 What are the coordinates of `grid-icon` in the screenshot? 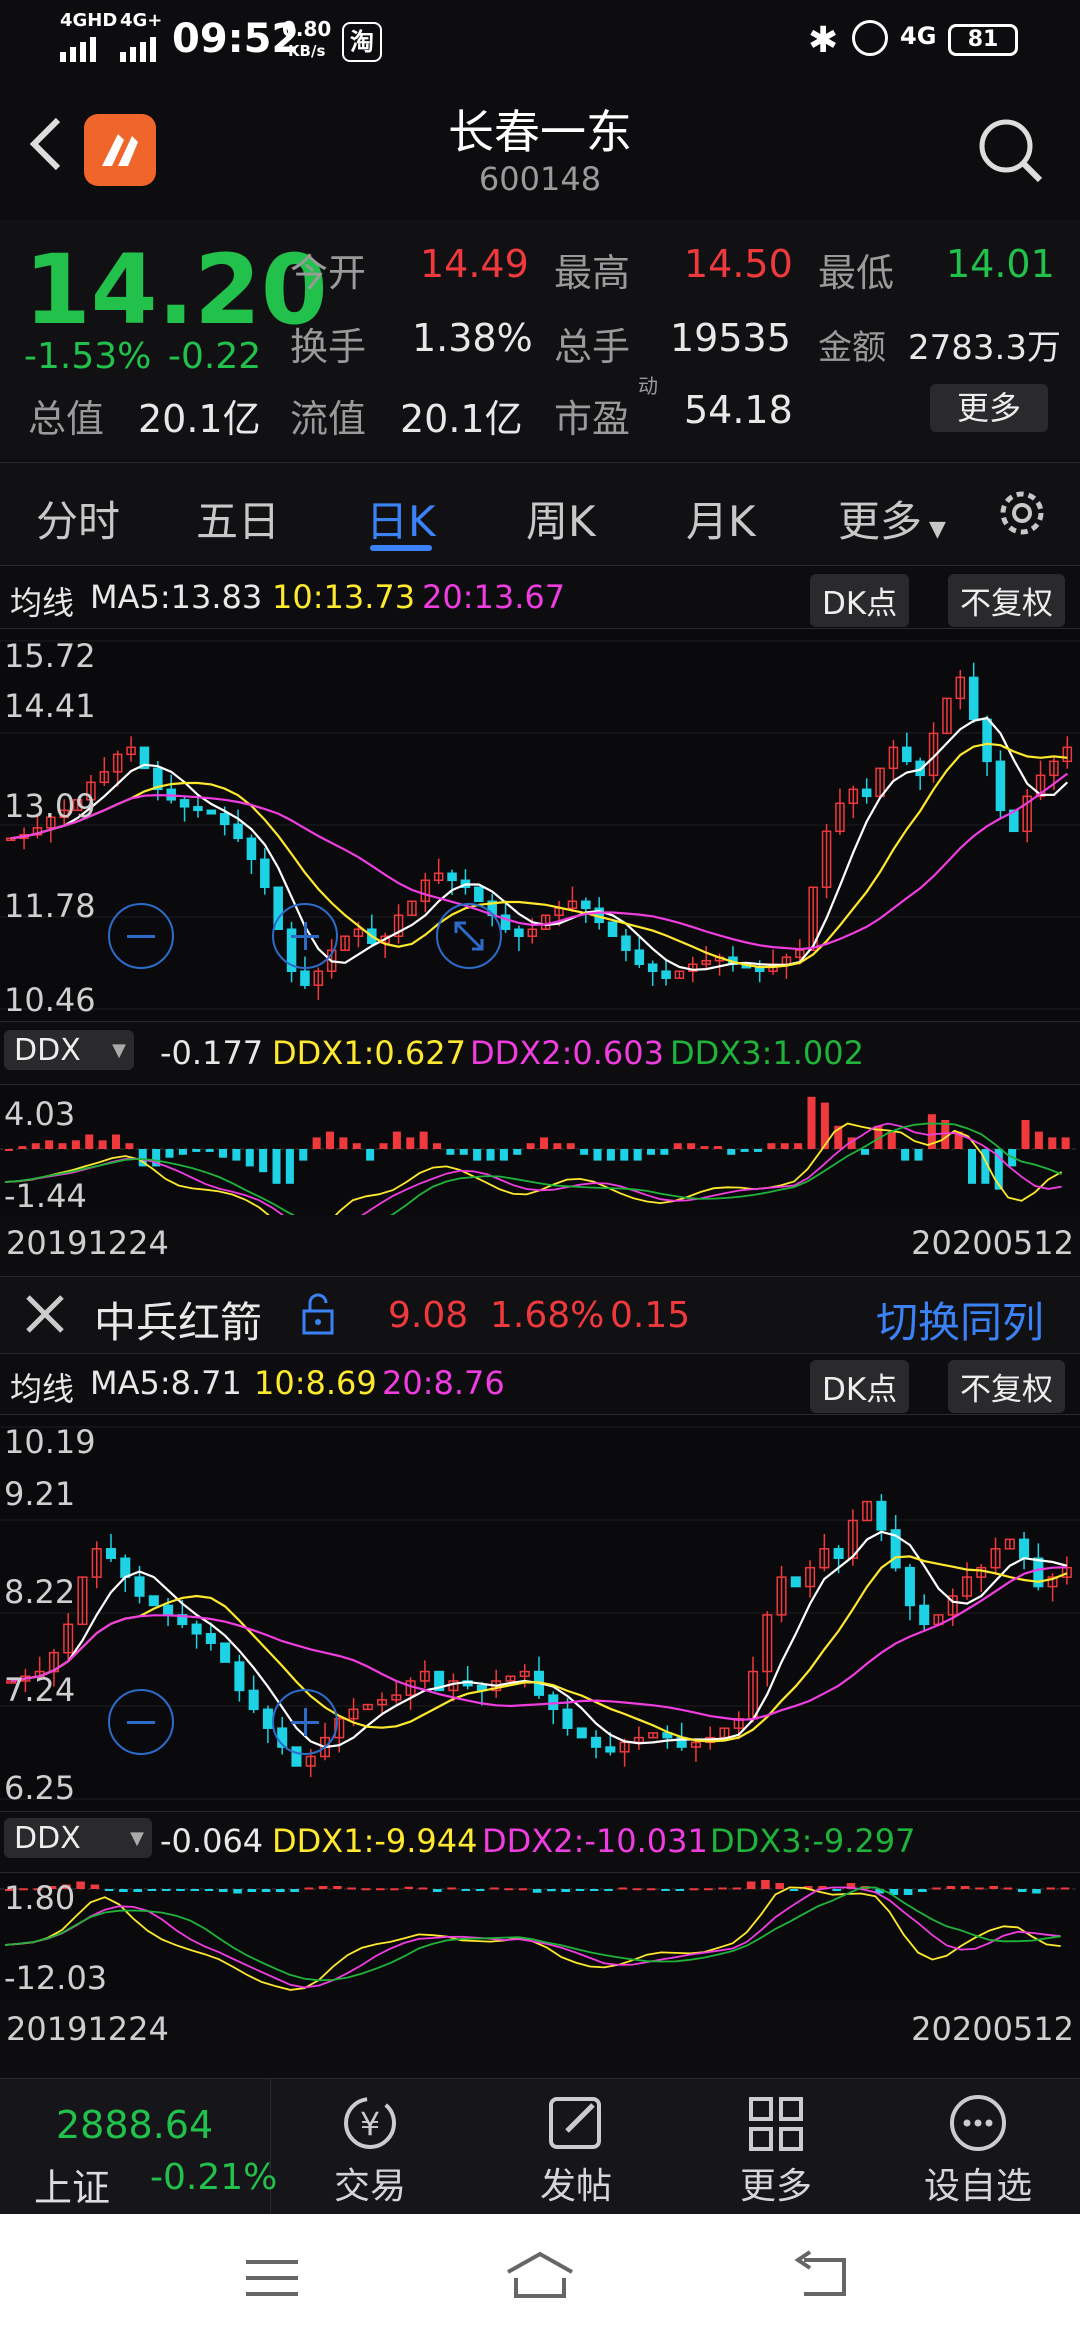 It's located at (776, 2124).